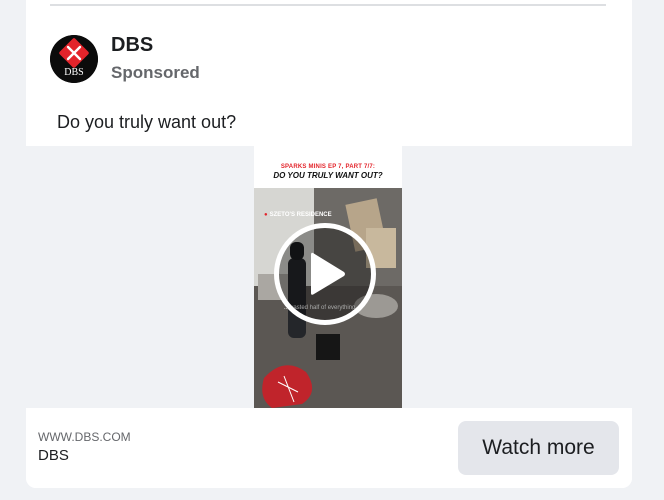  Describe the element at coordinates (132, 45) in the screenshot. I see `advertiser-name: DBS` at that location.